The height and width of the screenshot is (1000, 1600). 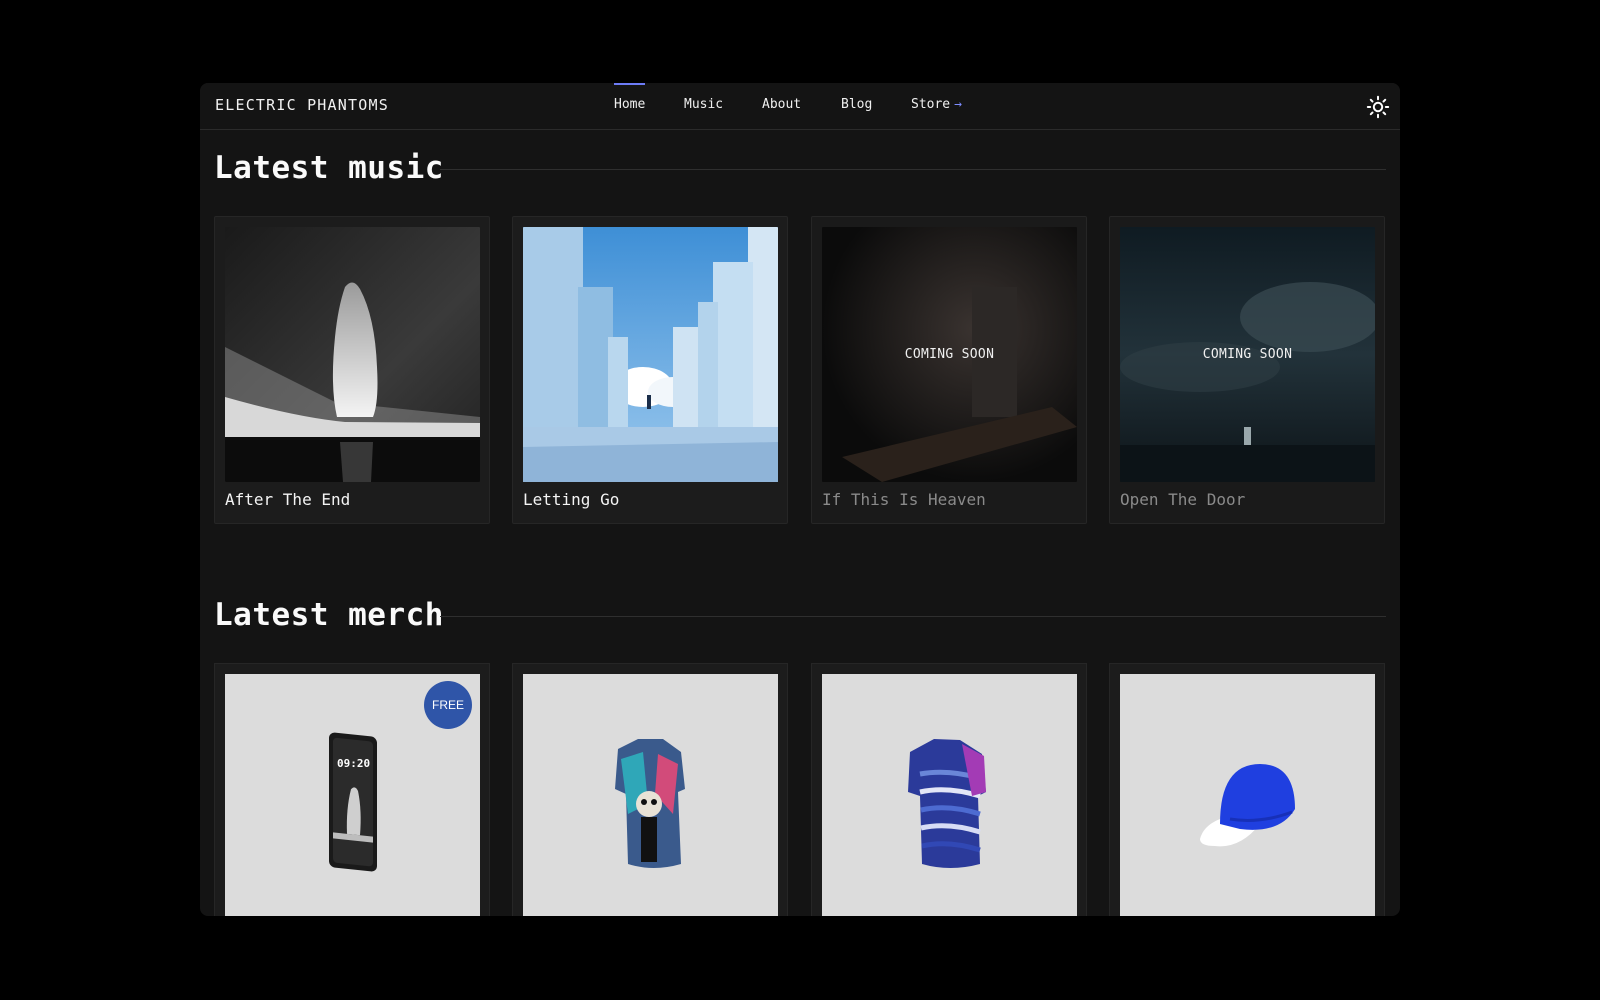 I want to click on merch-card-cap, so click(x=1247, y=789).